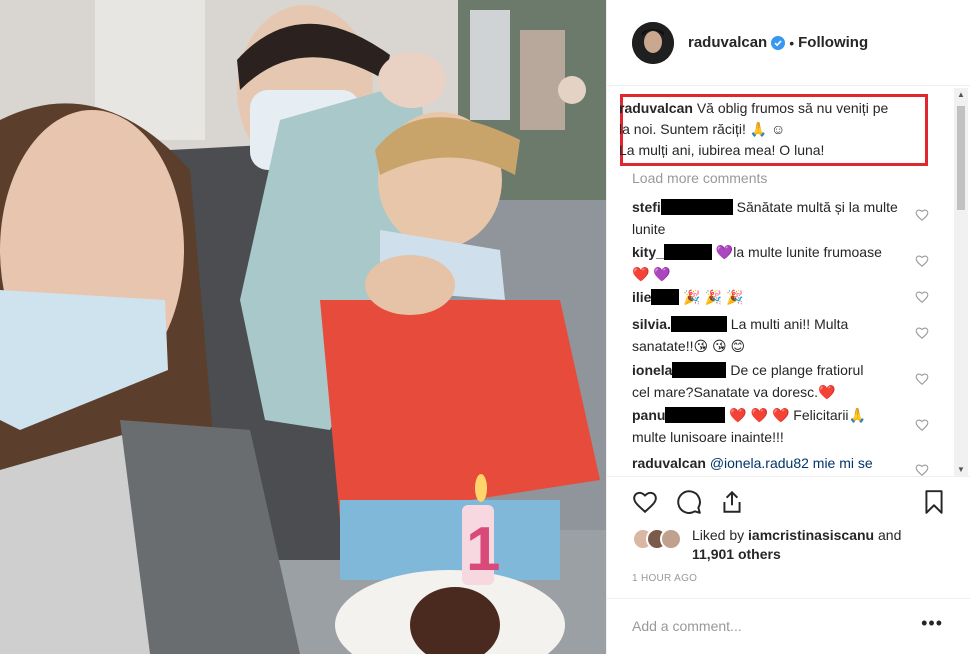 This screenshot has height=654, width=970. What do you see at coordinates (483, 549) in the screenshot?
I see `svg-text: 1` at bounding box center [483, 549].